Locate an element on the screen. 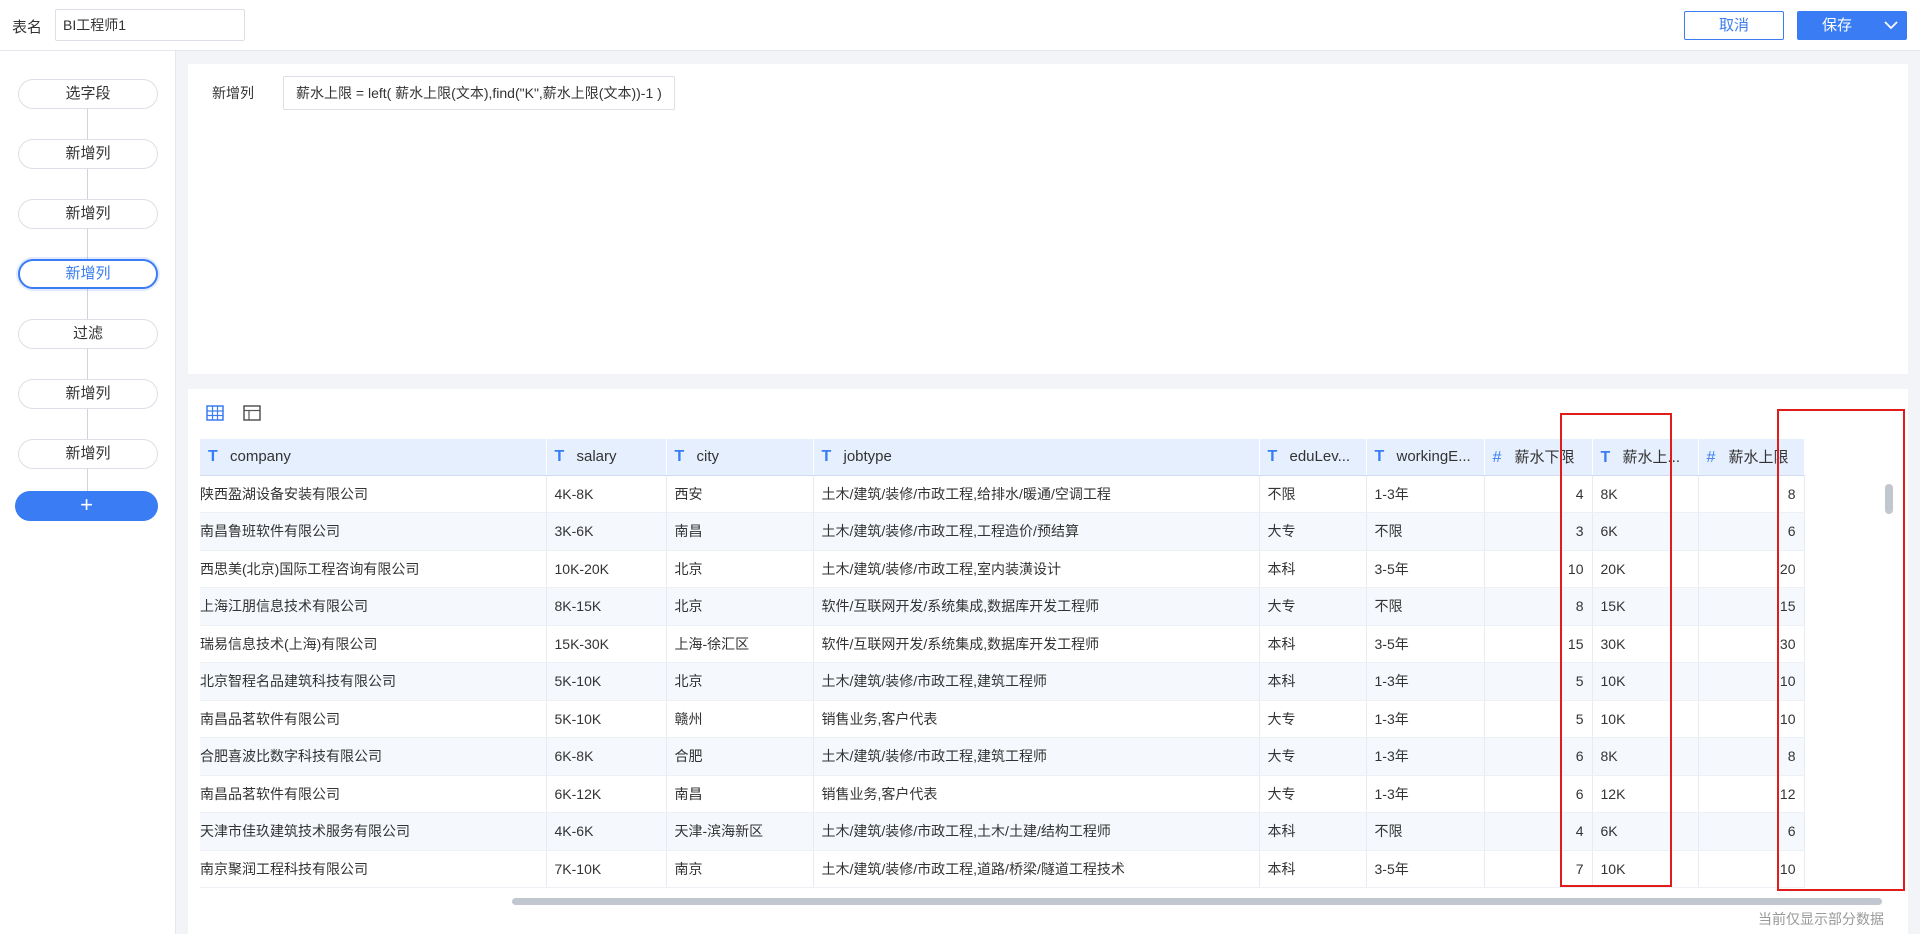 Image resolution: width=1920 pixels, height=934 pixels. table-cell: 南昌鲁班软件有限公司 is located at coordinates (373, 531).